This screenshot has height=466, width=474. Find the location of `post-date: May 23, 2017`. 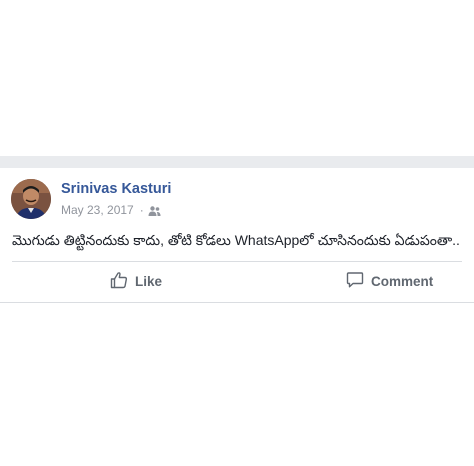

post-date: May 23, 2017 is located at coordinates (97, 210).